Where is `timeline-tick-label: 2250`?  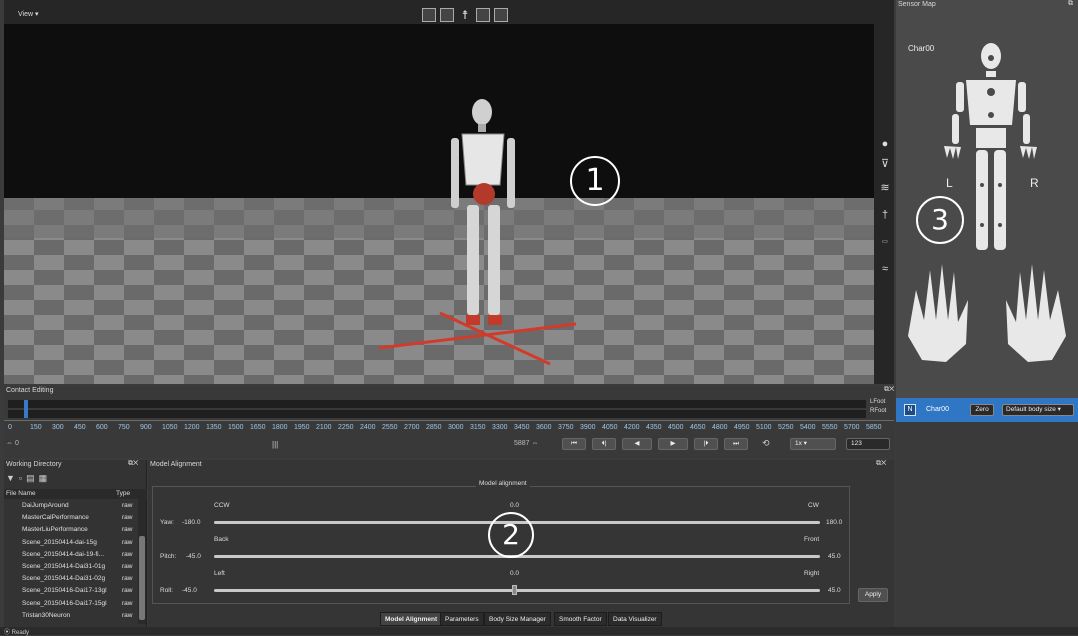
timeline-tick-label: 2250 is located at coordinates (346, 427).